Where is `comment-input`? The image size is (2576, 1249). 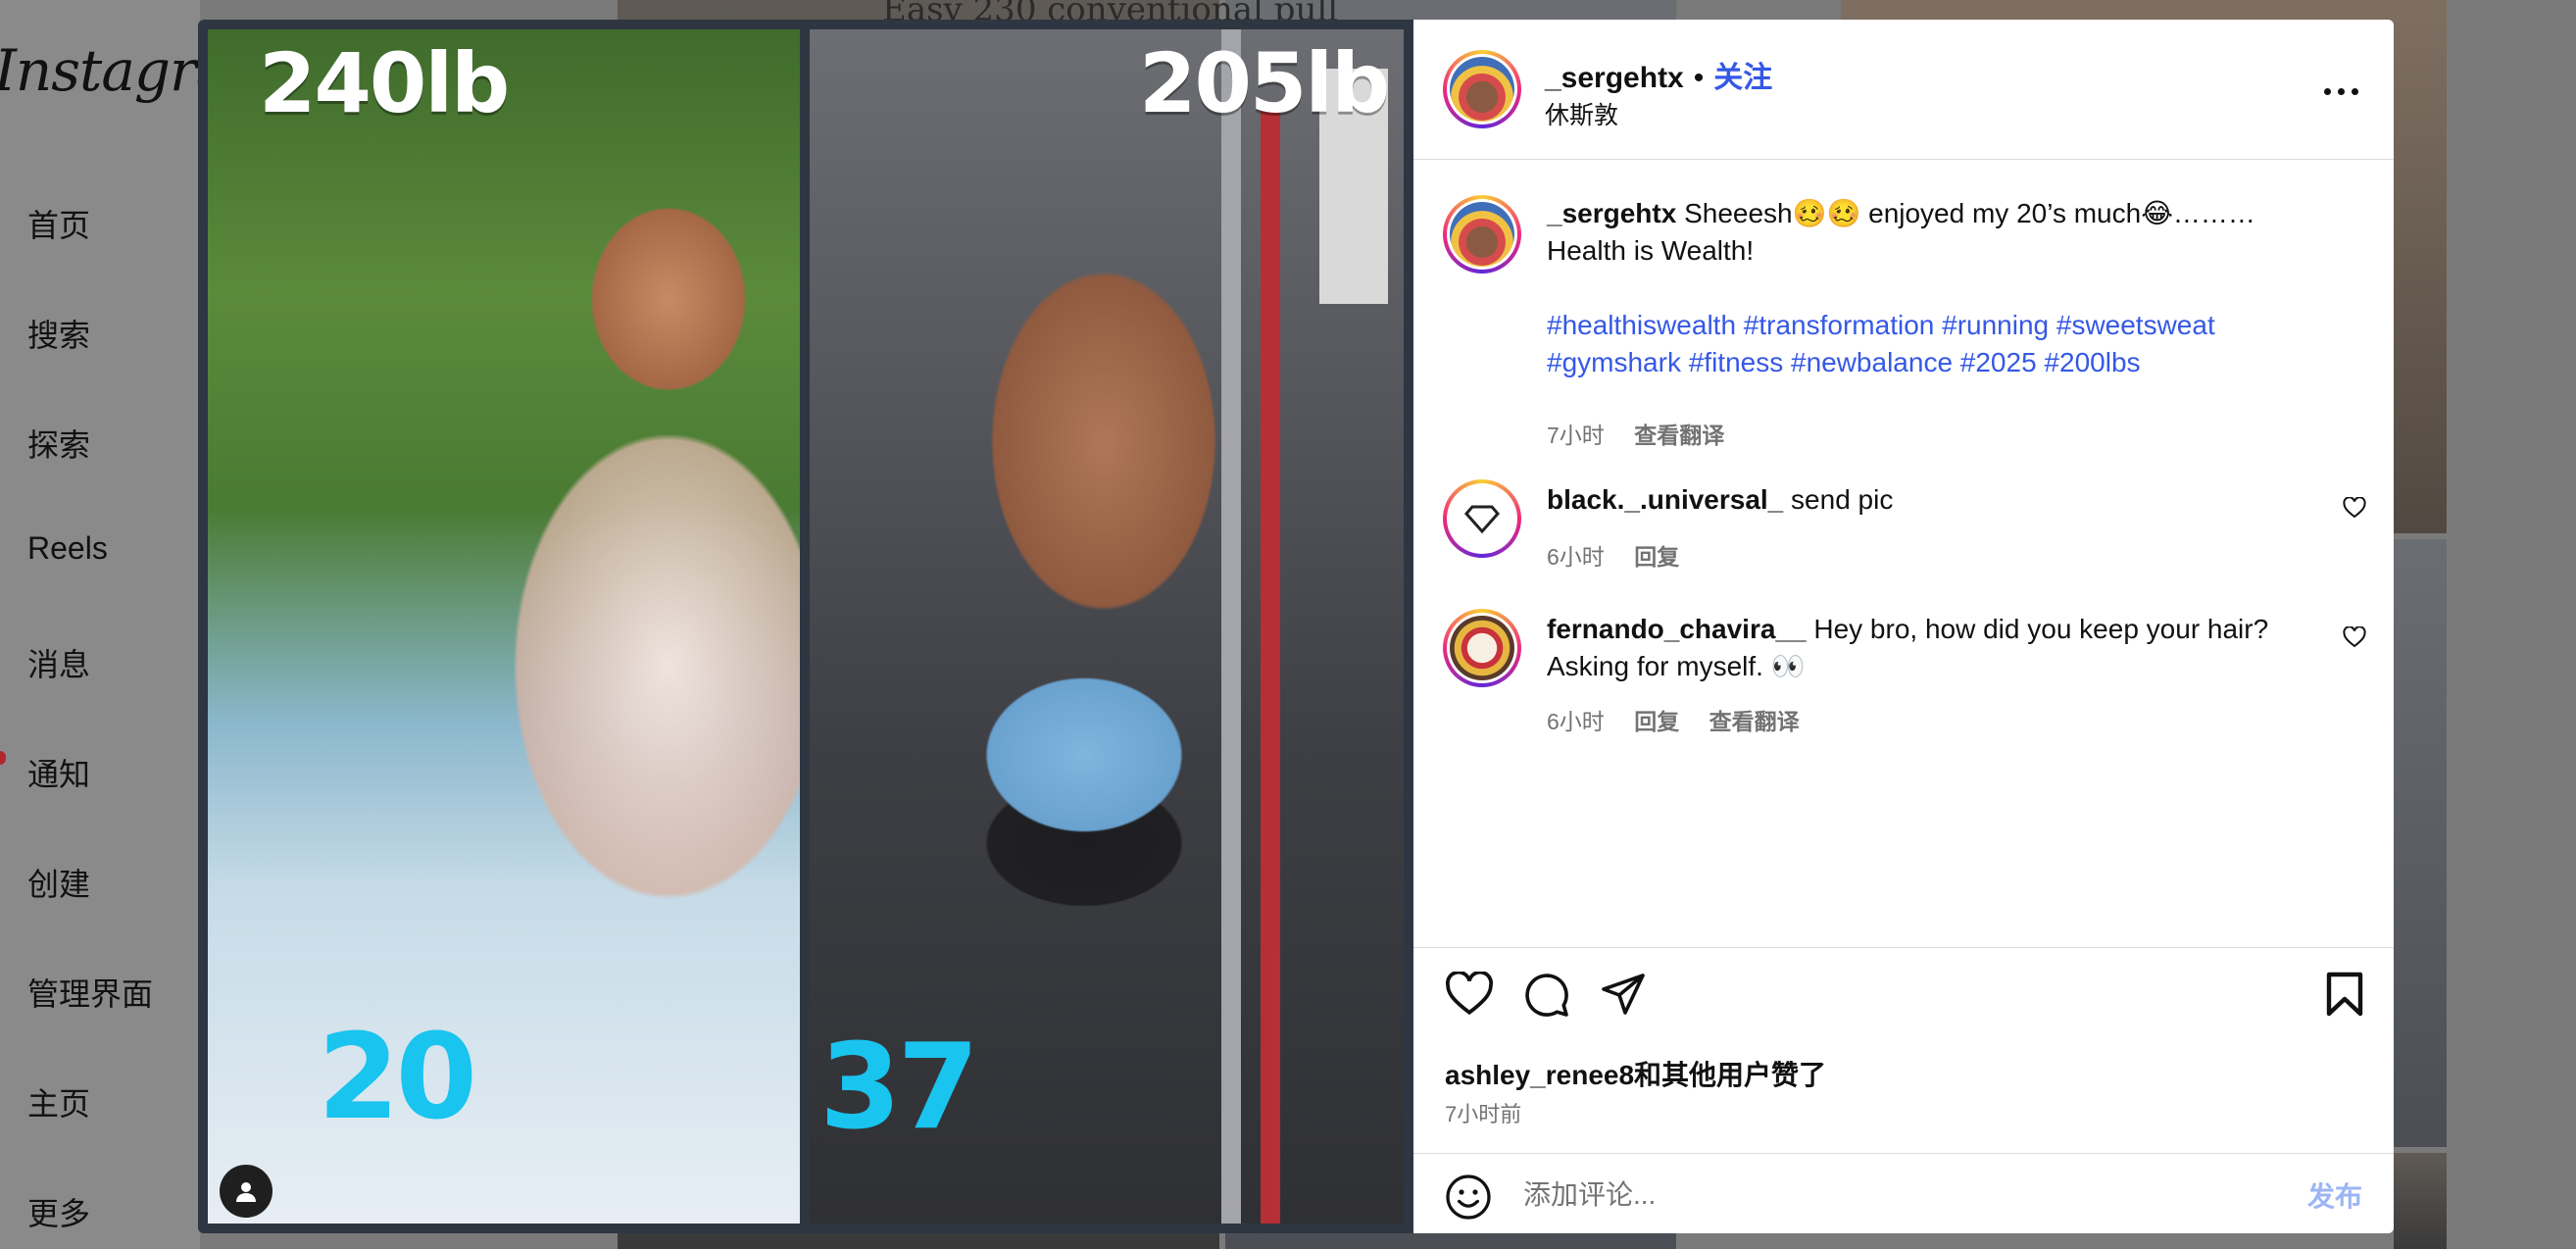
comment-input is located at coordinates (1866, 1196).